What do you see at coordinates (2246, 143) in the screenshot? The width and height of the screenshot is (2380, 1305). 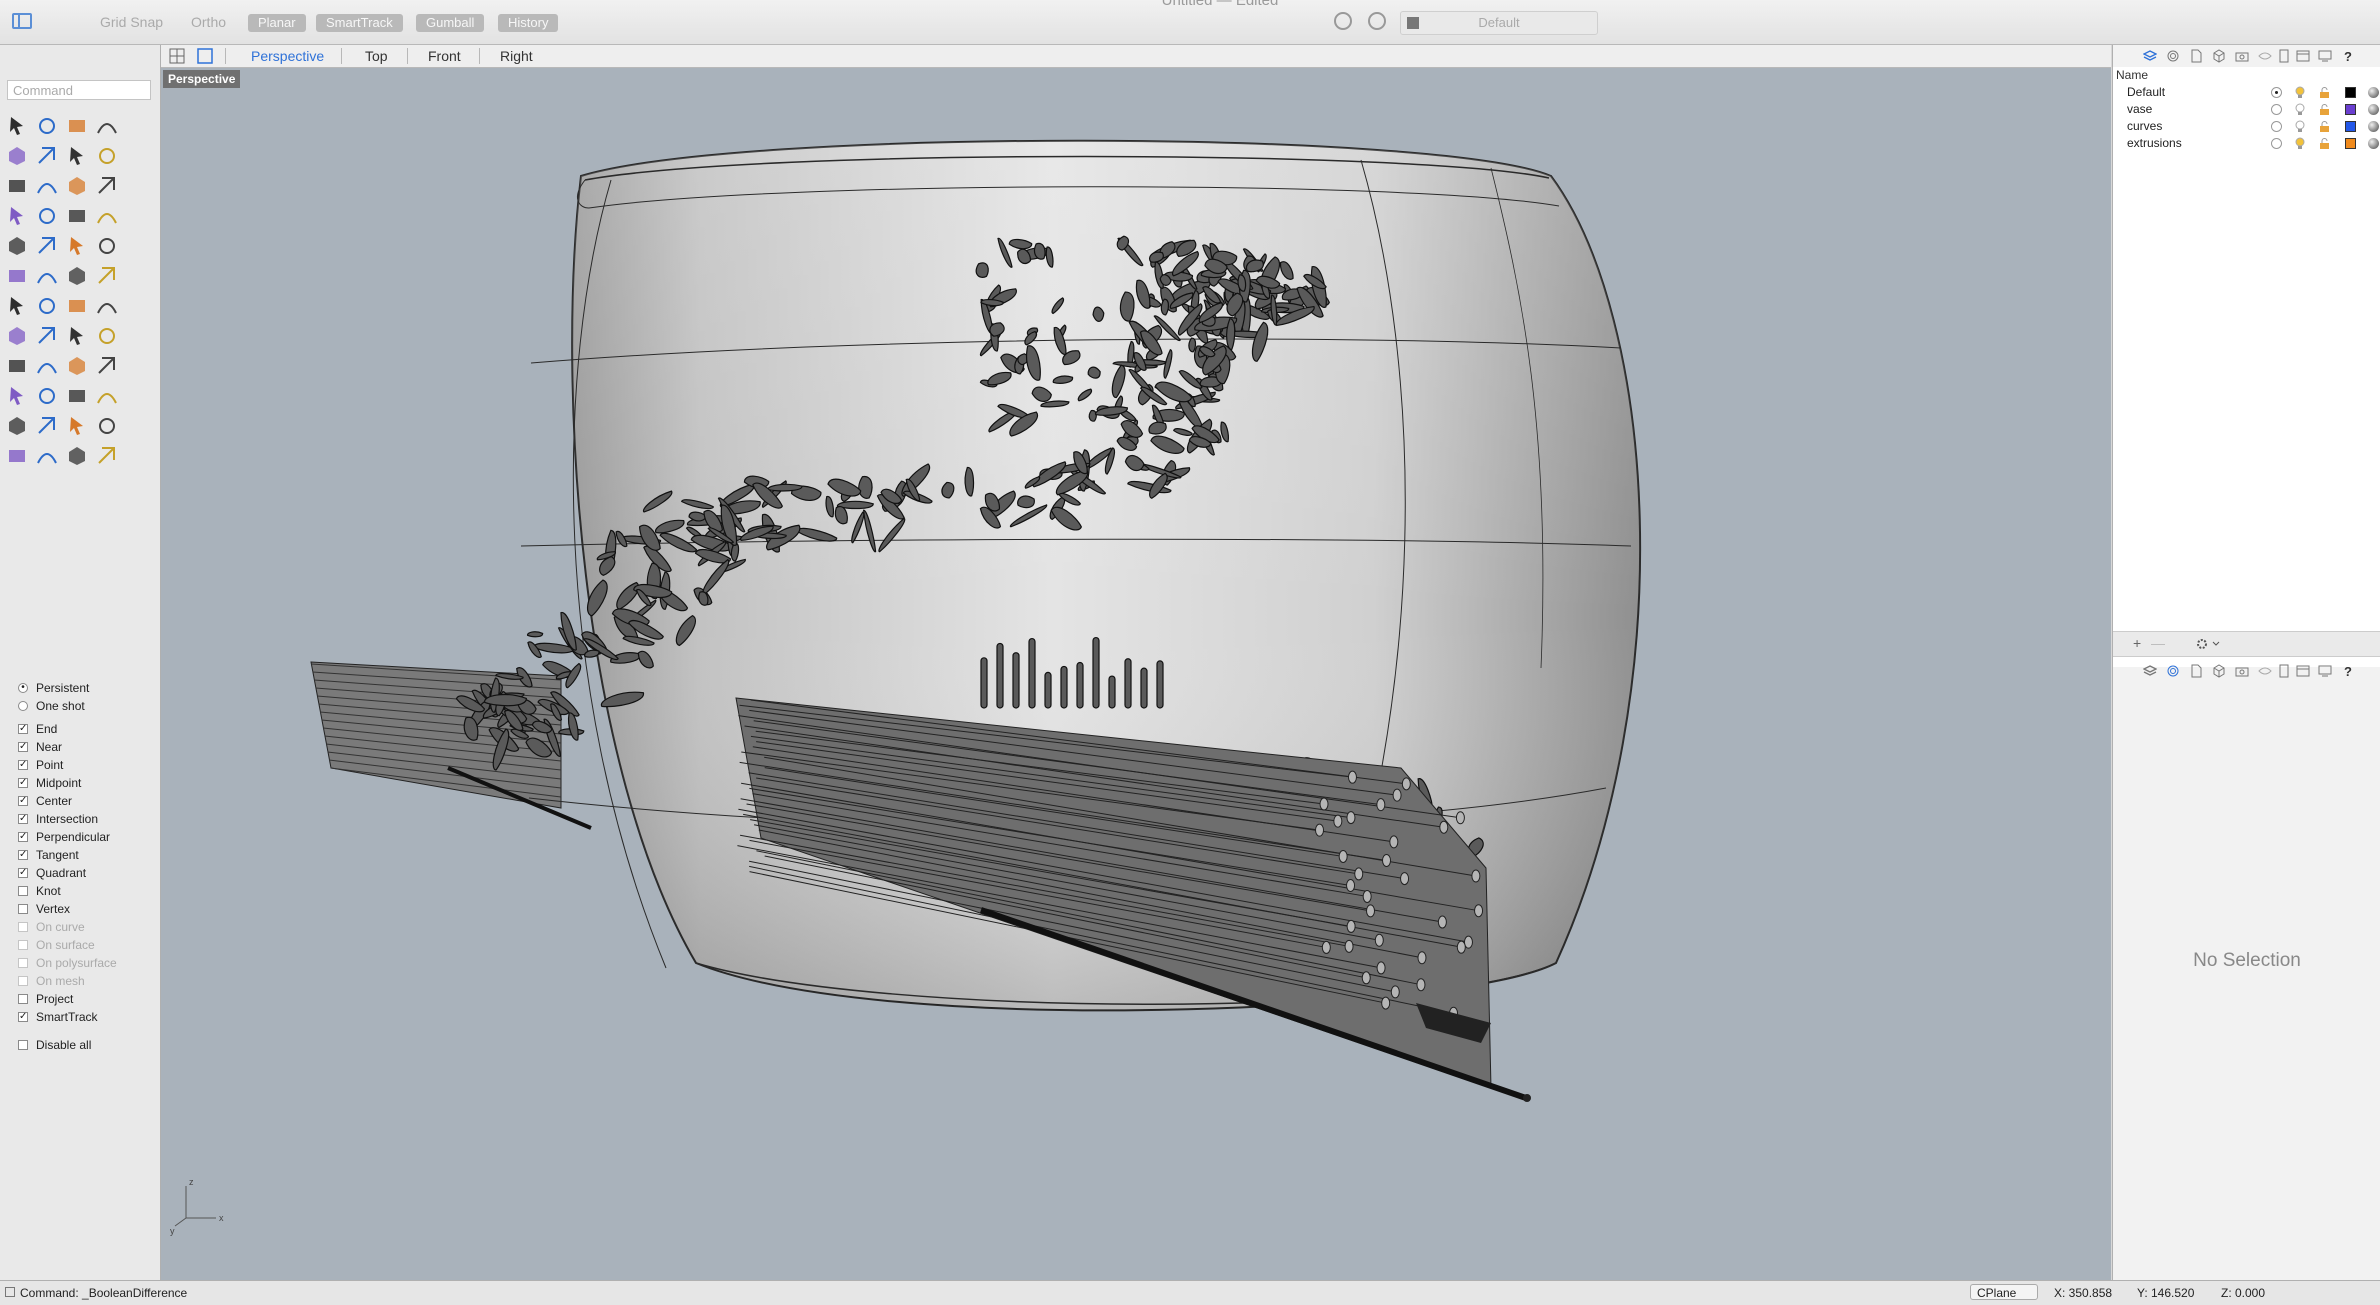 I see `layer-row: extrusions` at bounding box center [2246, 143].